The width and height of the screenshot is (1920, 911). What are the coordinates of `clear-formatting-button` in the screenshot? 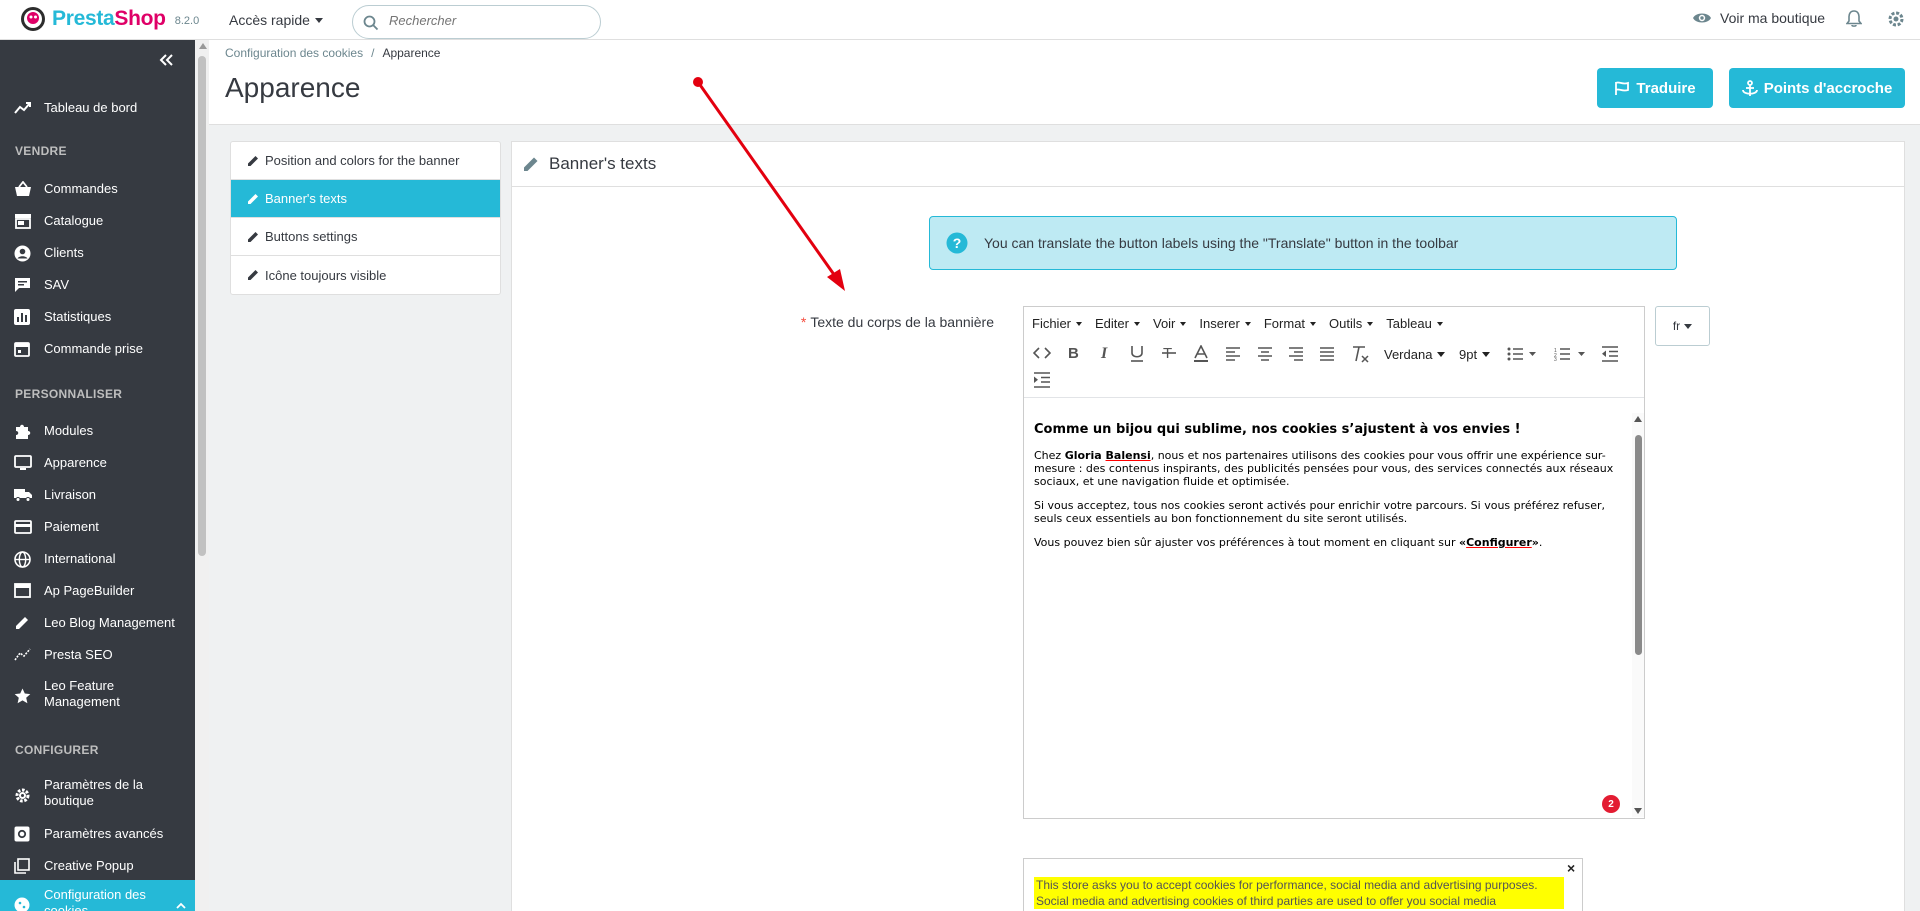 It's located at (1361, 354).